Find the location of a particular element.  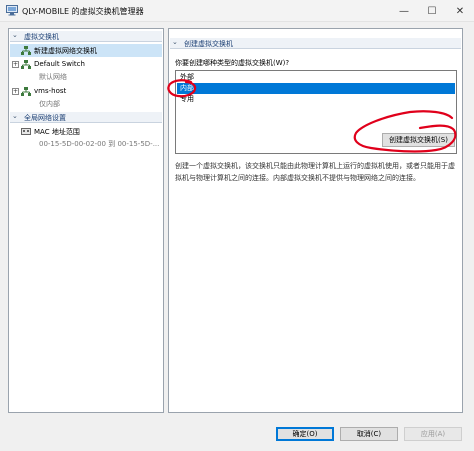

network-adapter-icon is located at coordinates (26, 131).